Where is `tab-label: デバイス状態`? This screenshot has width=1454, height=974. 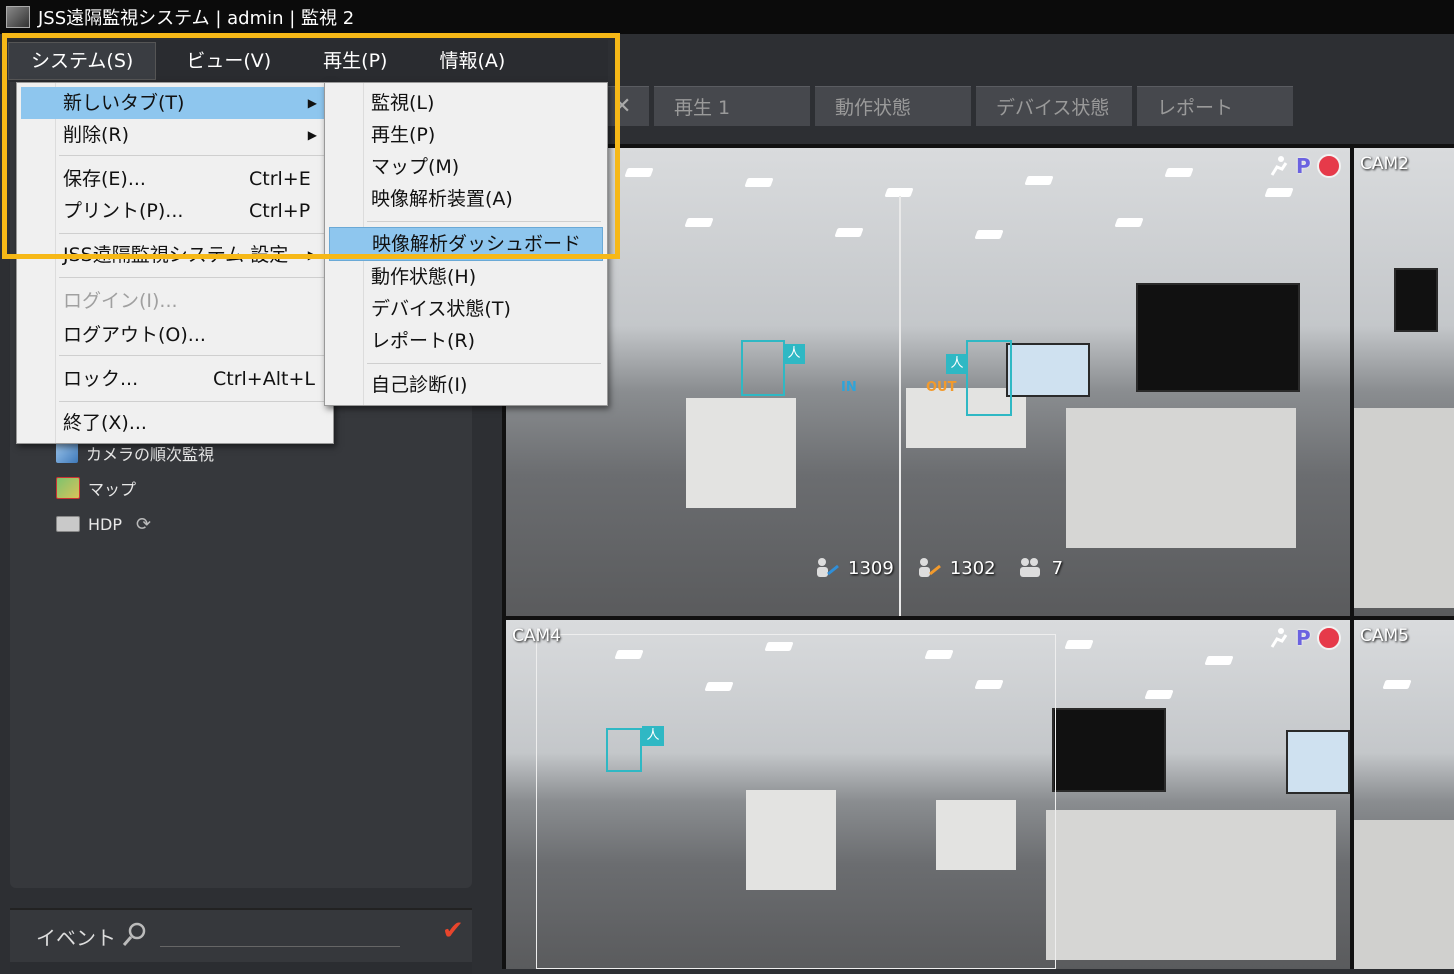
tab-label: デバイス状態 is located at coordinates (1053, 108).